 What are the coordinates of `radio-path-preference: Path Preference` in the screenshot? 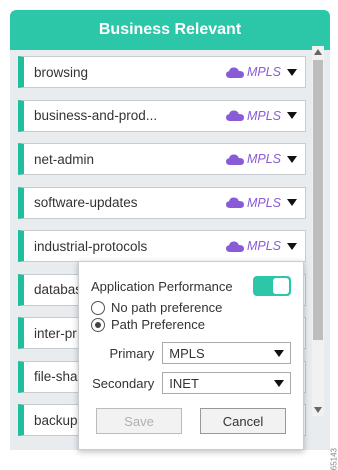 It's located at (191, 324).